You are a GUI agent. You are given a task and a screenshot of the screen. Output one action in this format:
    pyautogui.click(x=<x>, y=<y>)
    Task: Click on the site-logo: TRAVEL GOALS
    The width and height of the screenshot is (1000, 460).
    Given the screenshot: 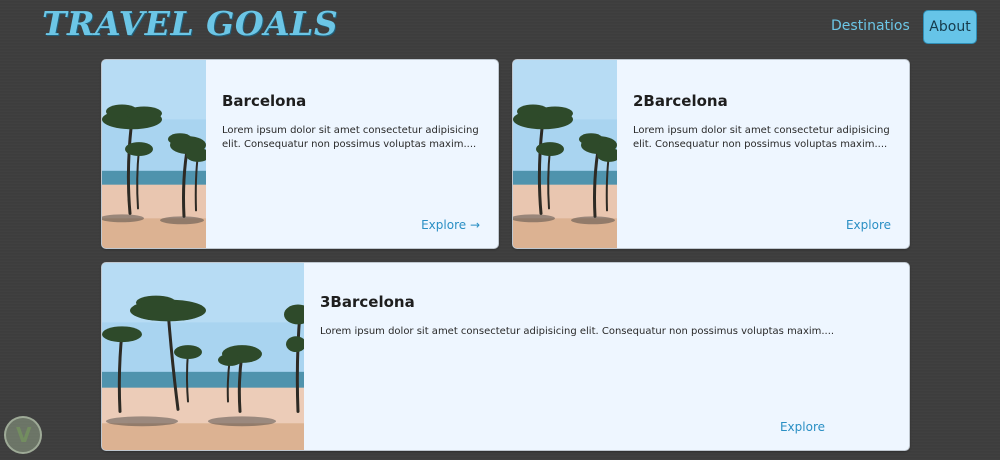 What is the action you would take?
    pyautogui.click(x=190, y=23)
    